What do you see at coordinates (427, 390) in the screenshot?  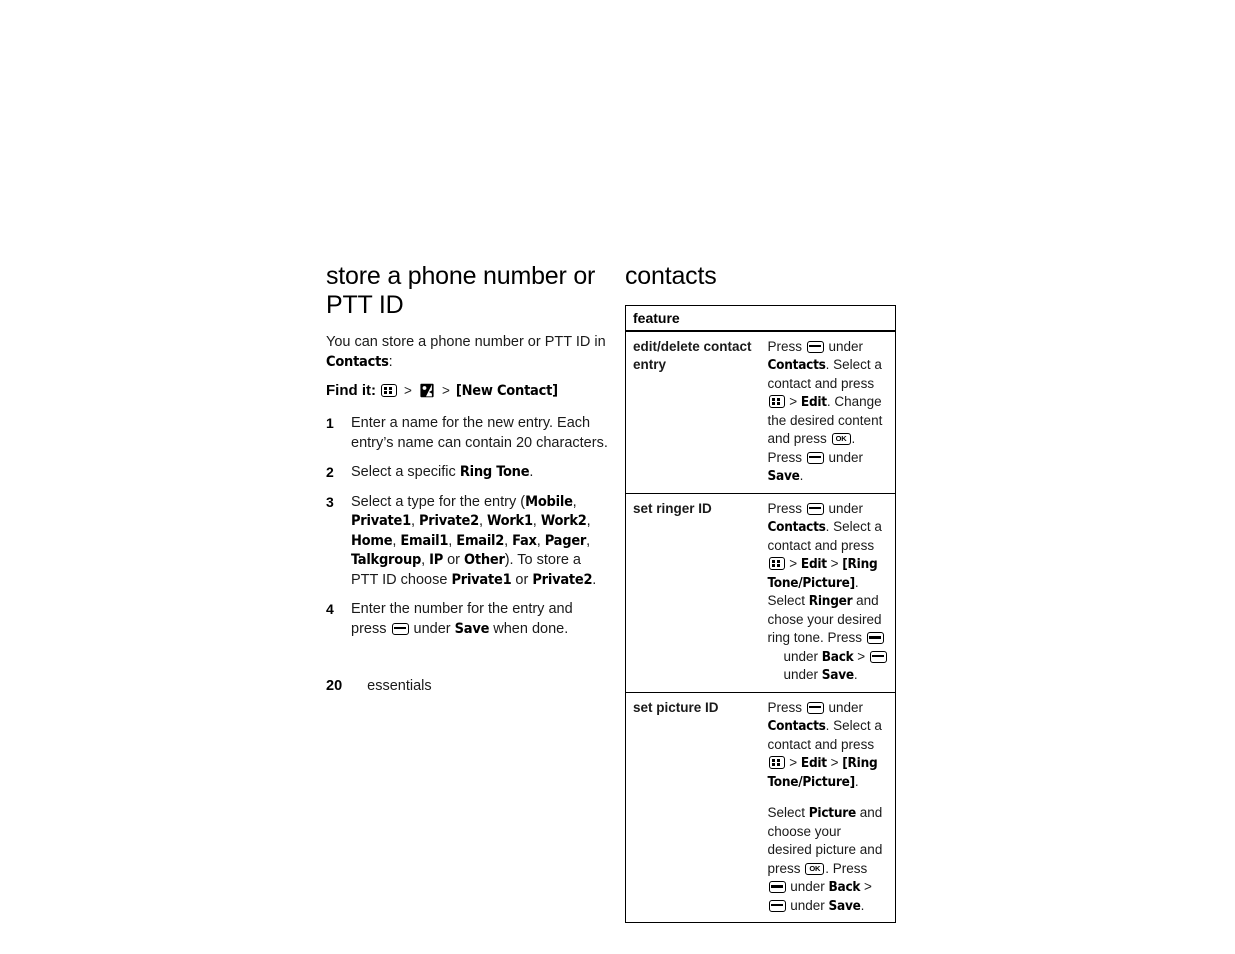 I see `contacts-book-icon` at bounding box center [427, 390].